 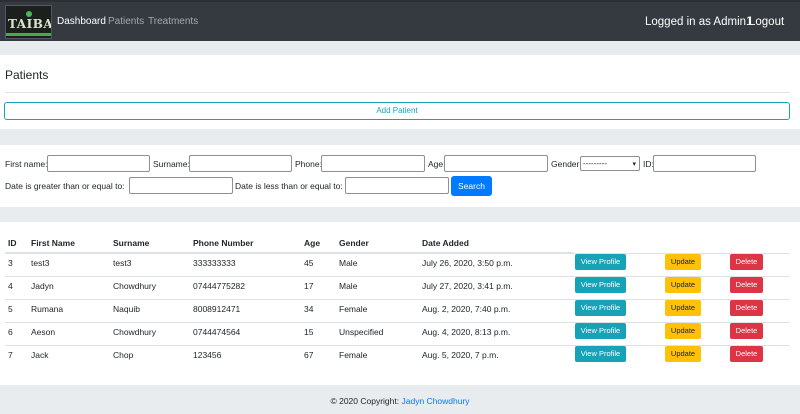 What do you see at coordinates (126, 309) in the screenshot?
I see `cell-surname: Naquib` at bounding box center [126, 309].